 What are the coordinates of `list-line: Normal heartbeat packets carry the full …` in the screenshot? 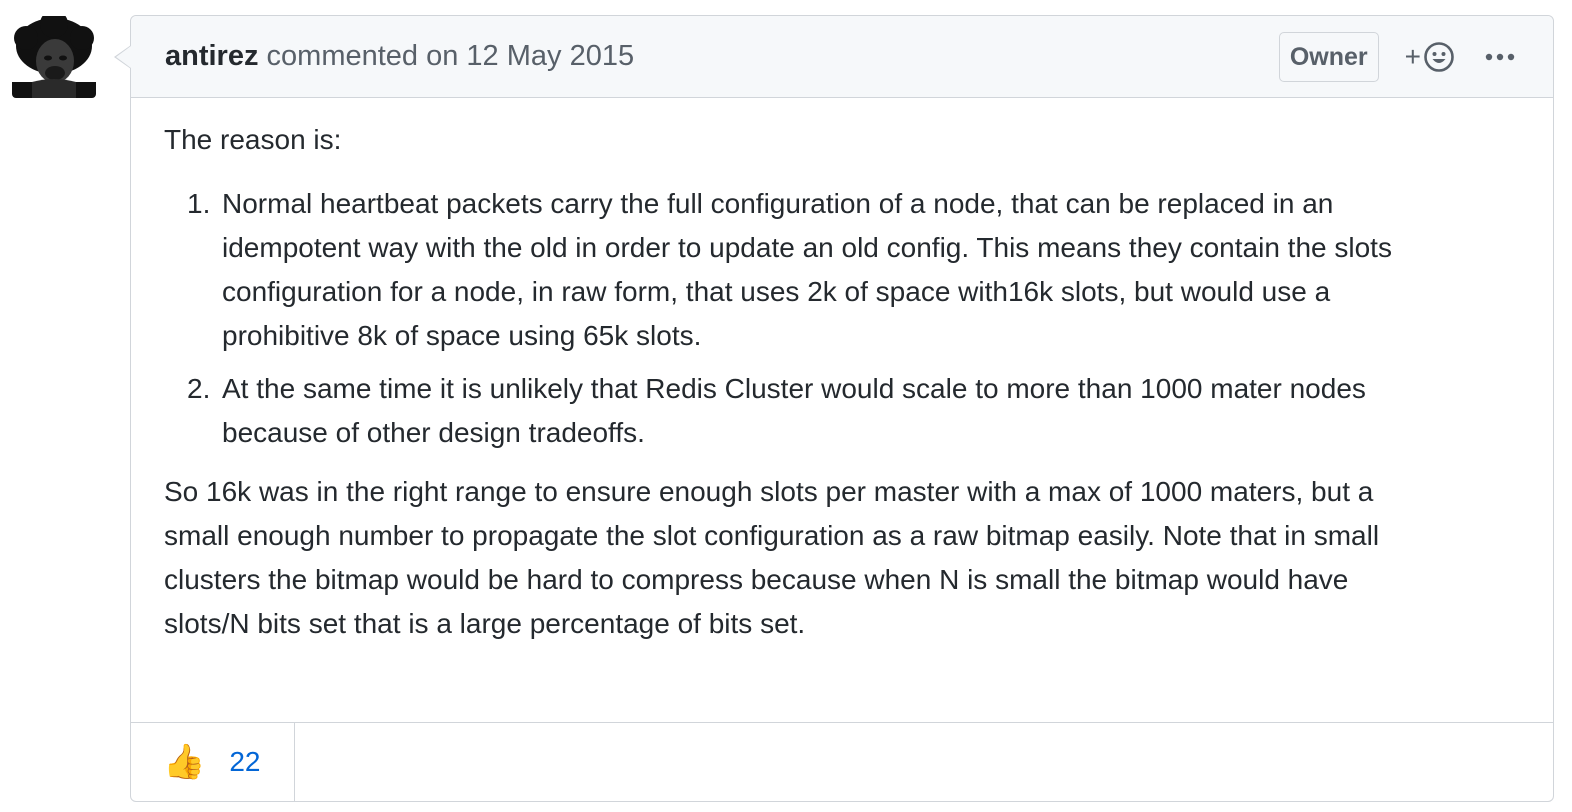 It's located at (778, 203).